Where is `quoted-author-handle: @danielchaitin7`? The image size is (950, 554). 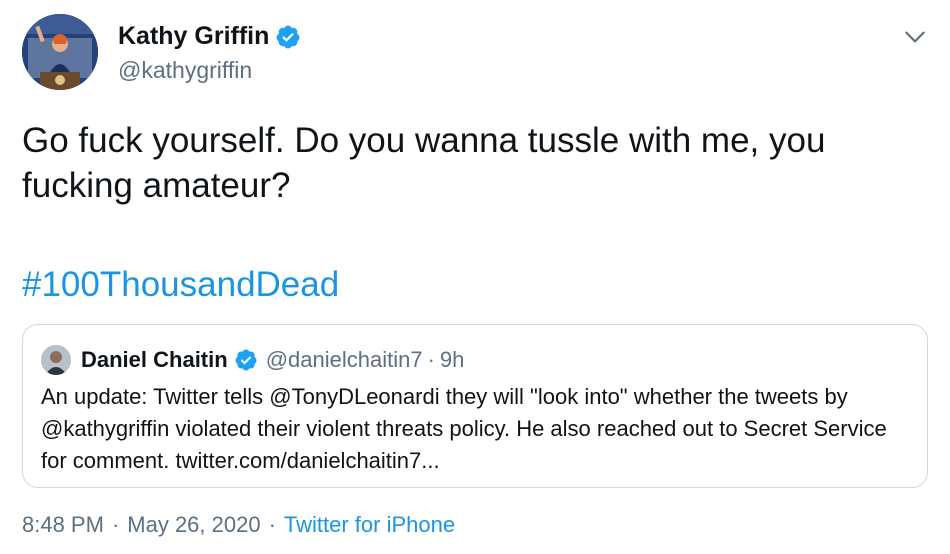 quoted-author-handle: @danielchaitin7 is located at coordinates (344, 360).